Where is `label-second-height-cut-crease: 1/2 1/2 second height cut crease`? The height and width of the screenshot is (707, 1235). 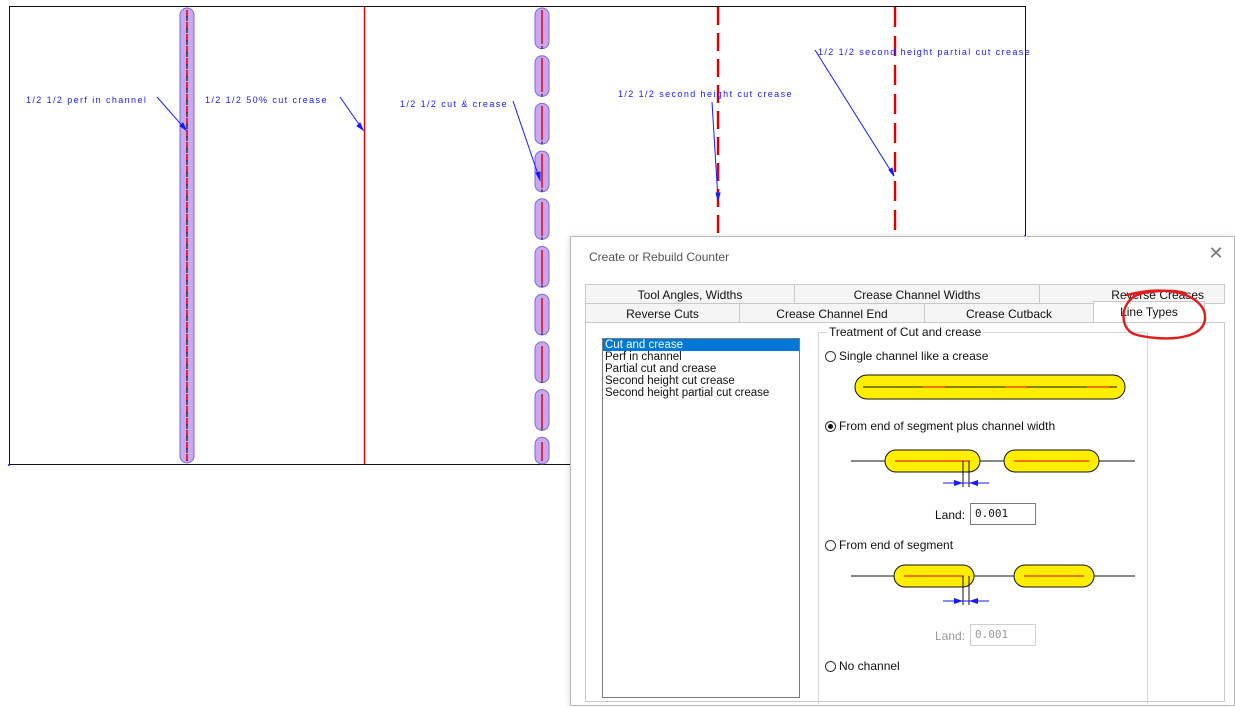 label-second-height-cut-crease: 1/2 1/2 second height cut crease is located at coordinates (705, 94).